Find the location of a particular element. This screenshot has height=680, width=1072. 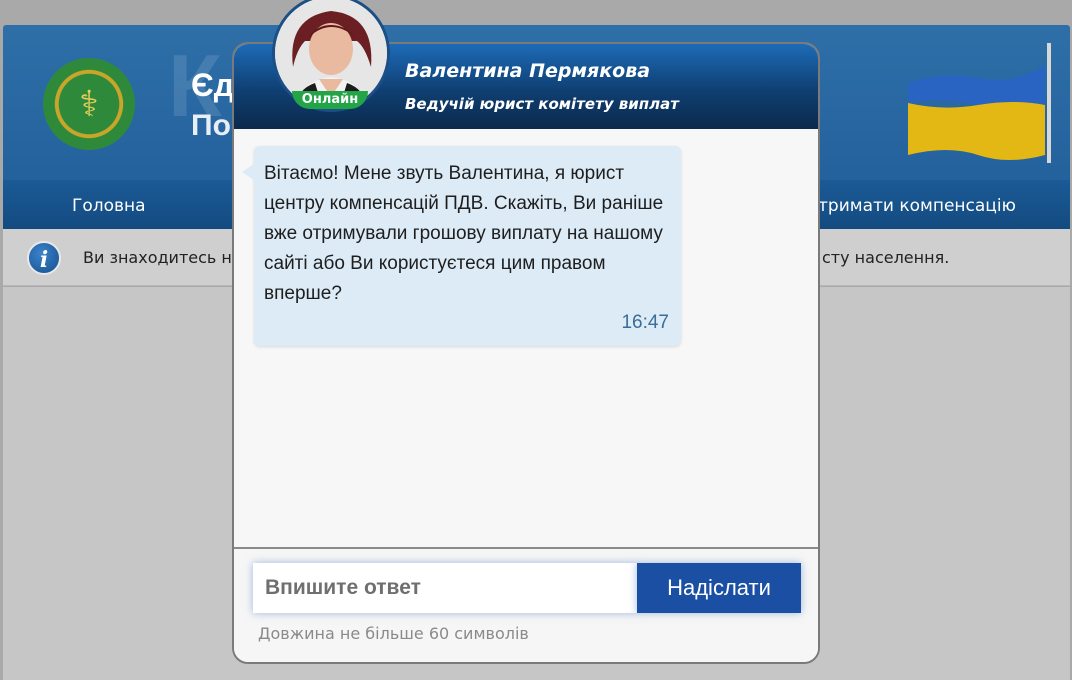

input-length-hint: Довжина не більше 60 символів is located at coordinates (393, 633).